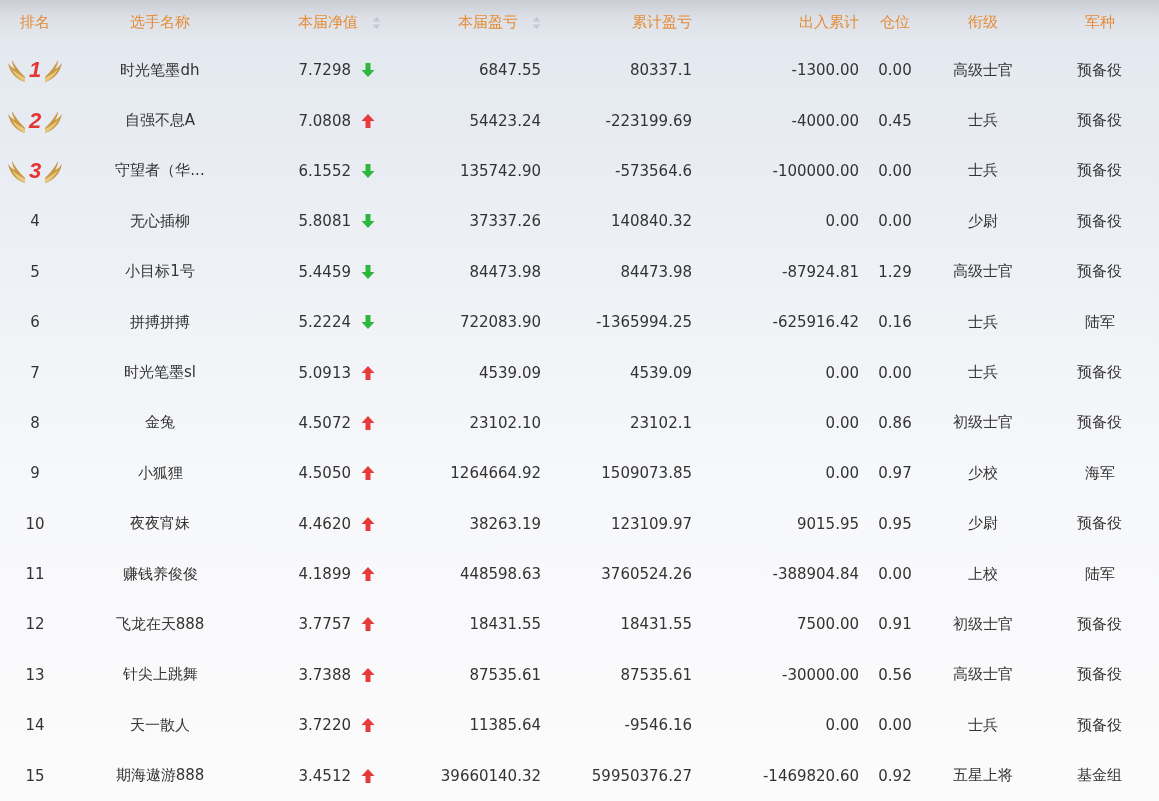 The height and width of the screenshot is (801, 1159). I want to click on branch-name: 陆军, so click(1099, 322).